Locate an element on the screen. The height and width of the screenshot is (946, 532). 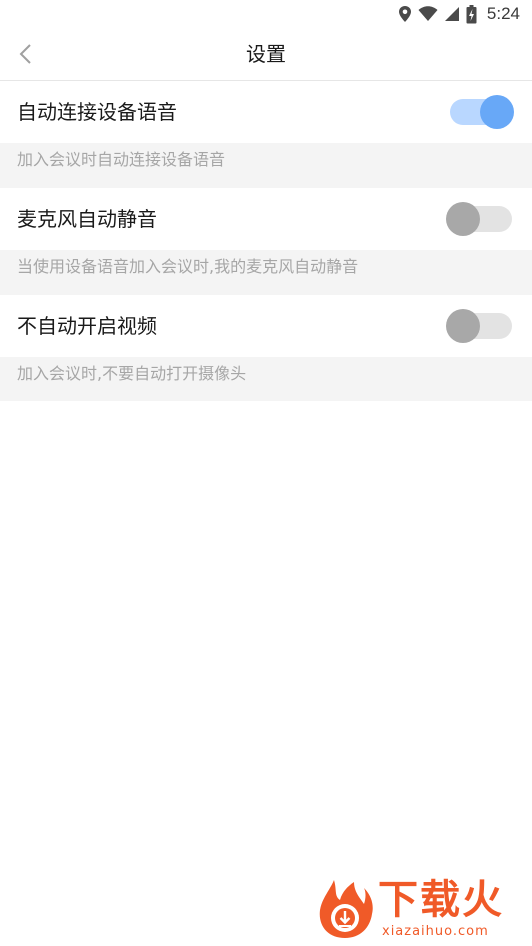
nav-bar: 设置 is located at coordinates (266, 54).